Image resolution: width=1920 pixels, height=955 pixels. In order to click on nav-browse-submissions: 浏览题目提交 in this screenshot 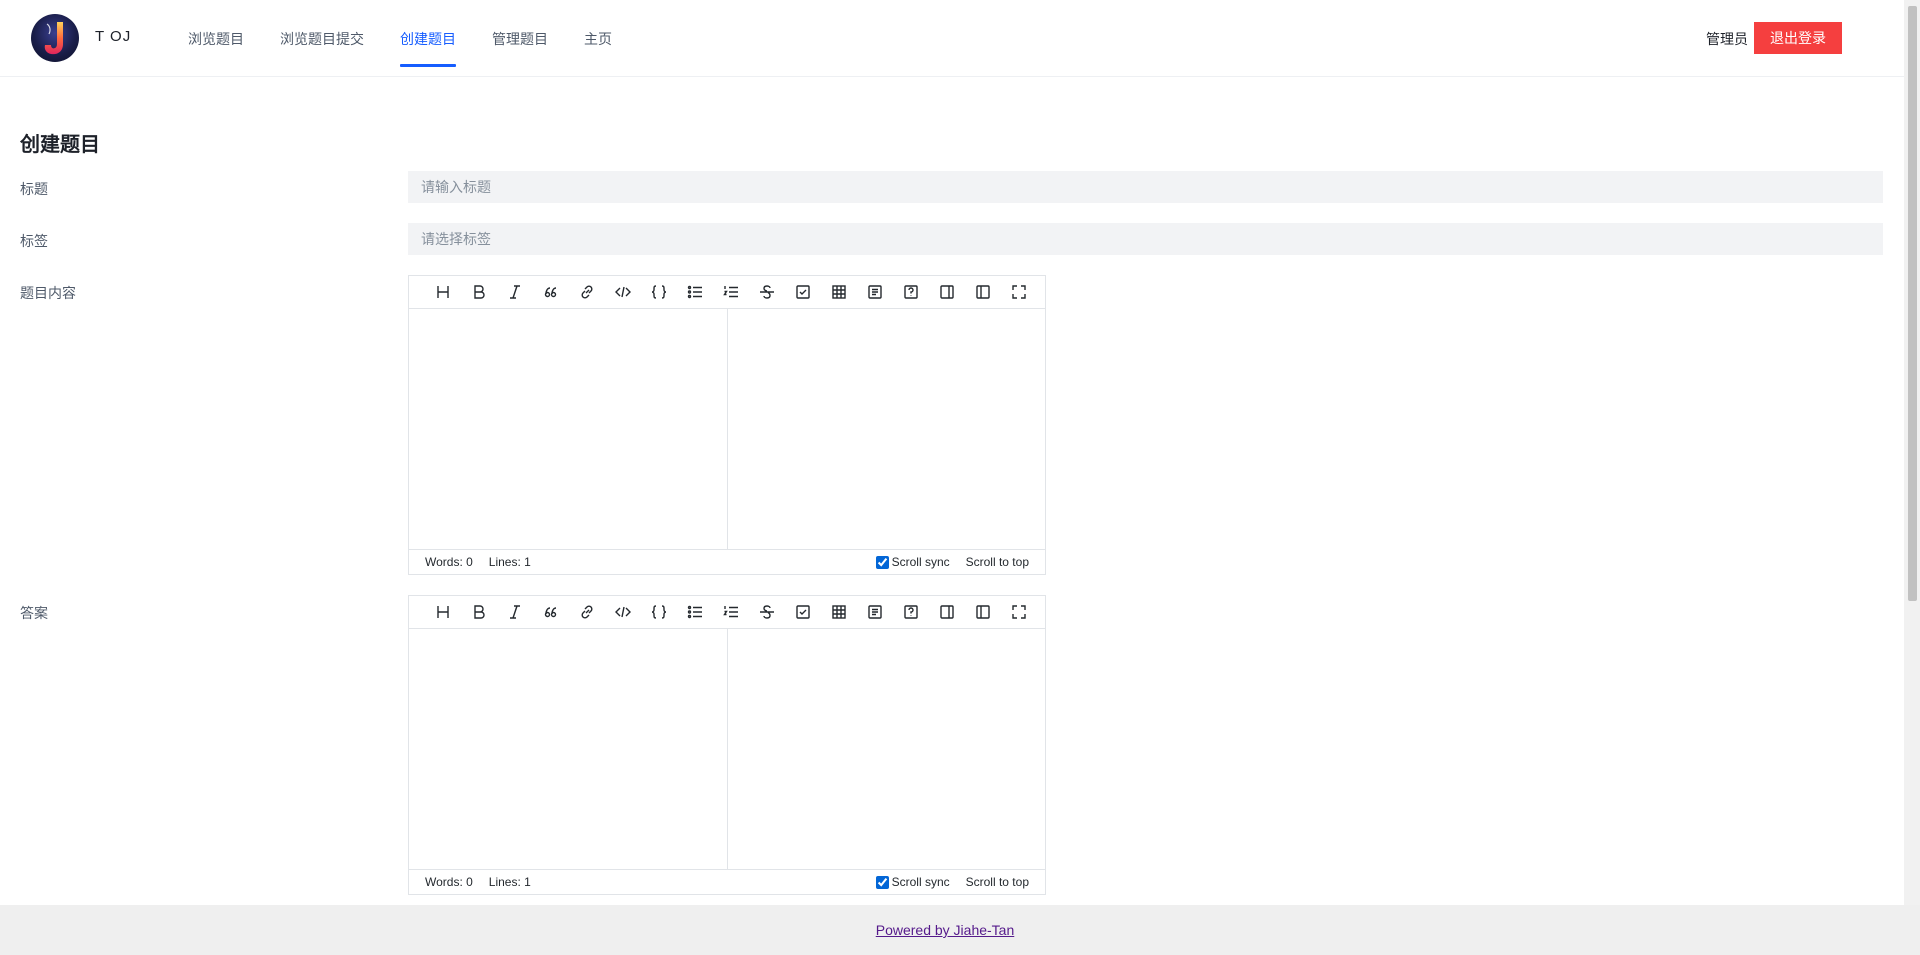, I will do `click(322, 38)`.